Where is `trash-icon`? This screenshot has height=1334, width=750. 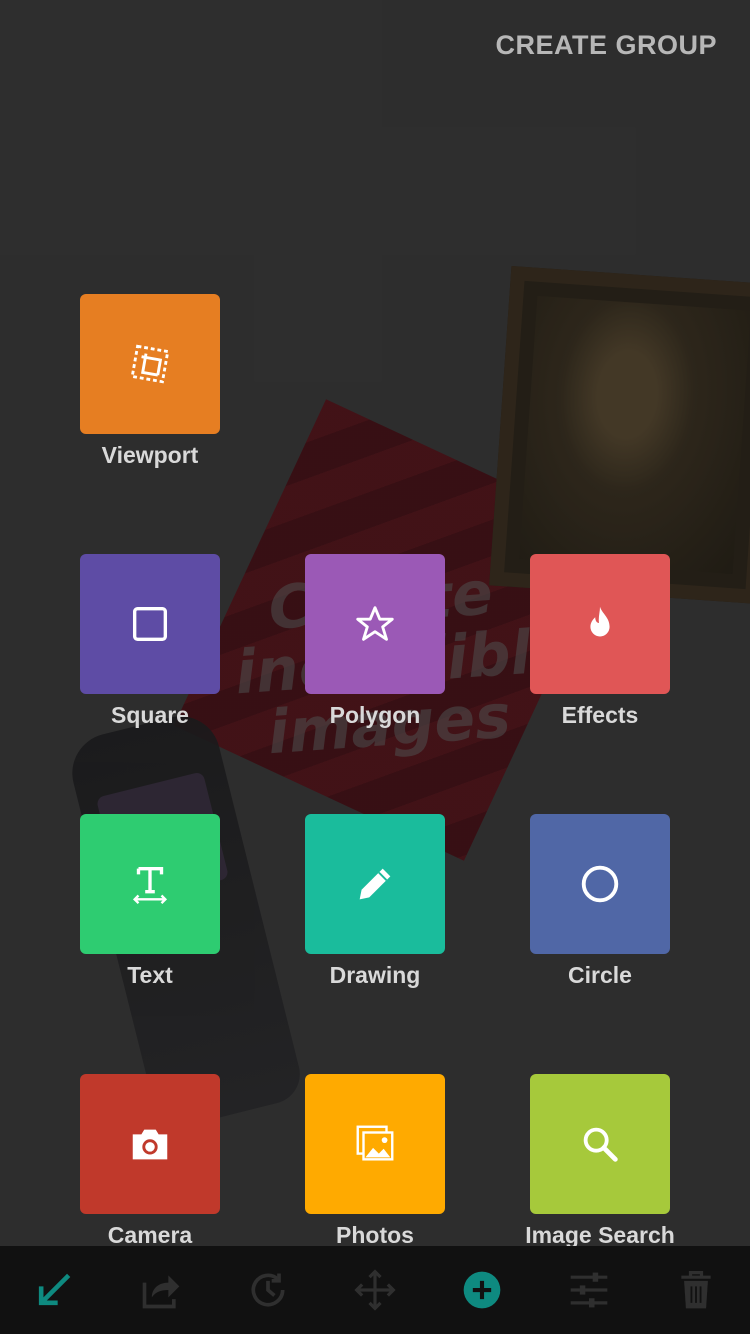 trash-icon is located at coordinates (696, 1290).